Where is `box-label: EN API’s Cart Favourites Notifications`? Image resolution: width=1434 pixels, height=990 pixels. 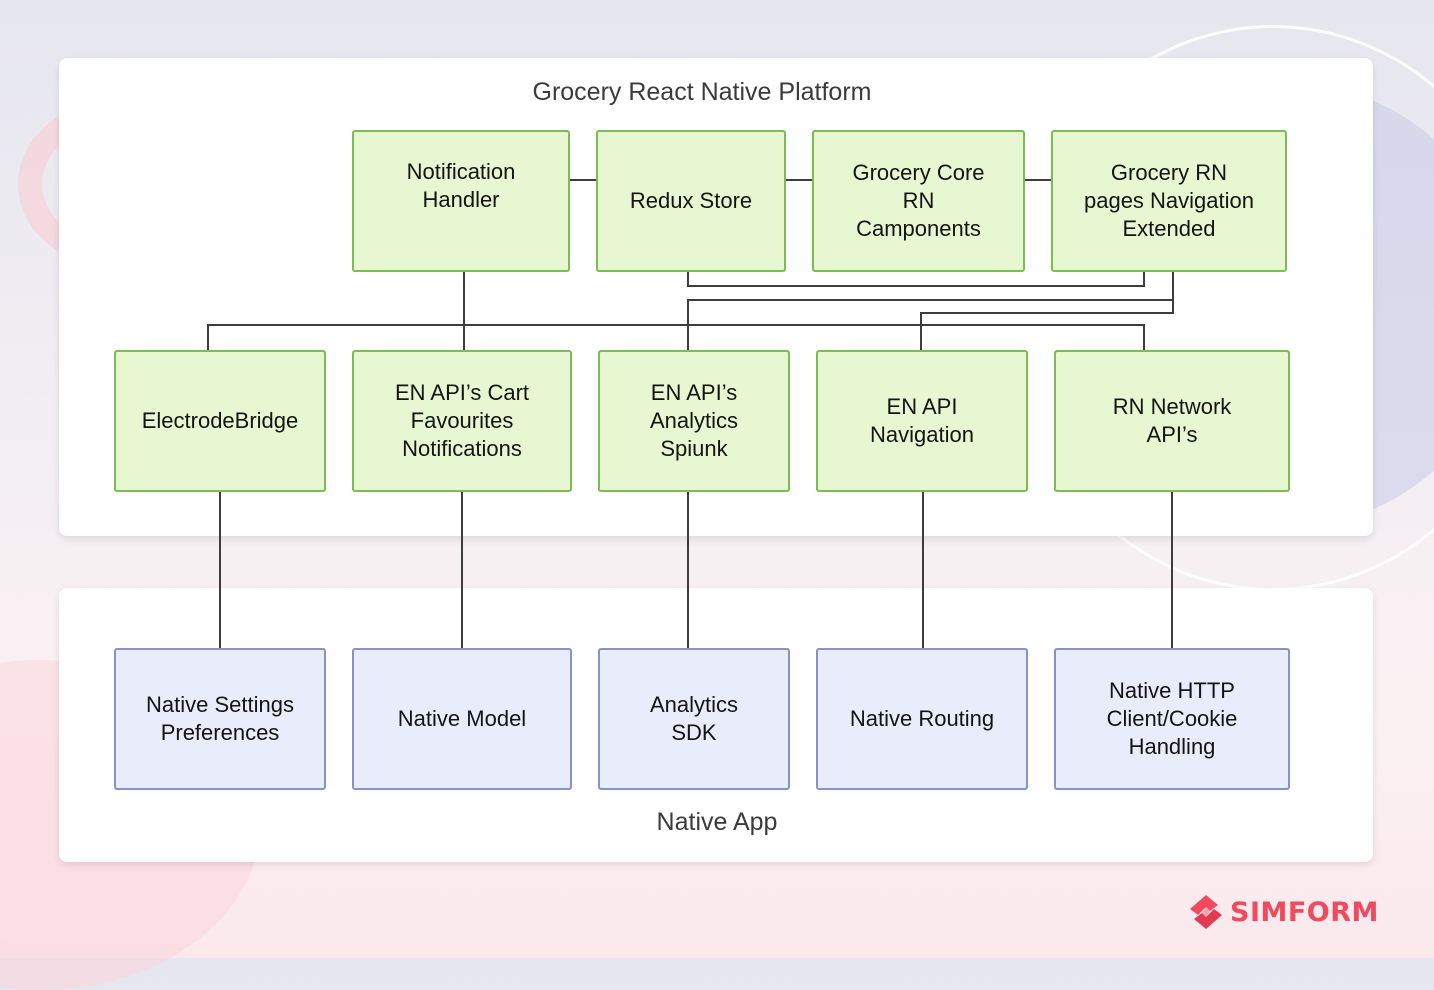 box-label: EN API’s Cart Favourites Notifications is located at coordinates (462, 420).